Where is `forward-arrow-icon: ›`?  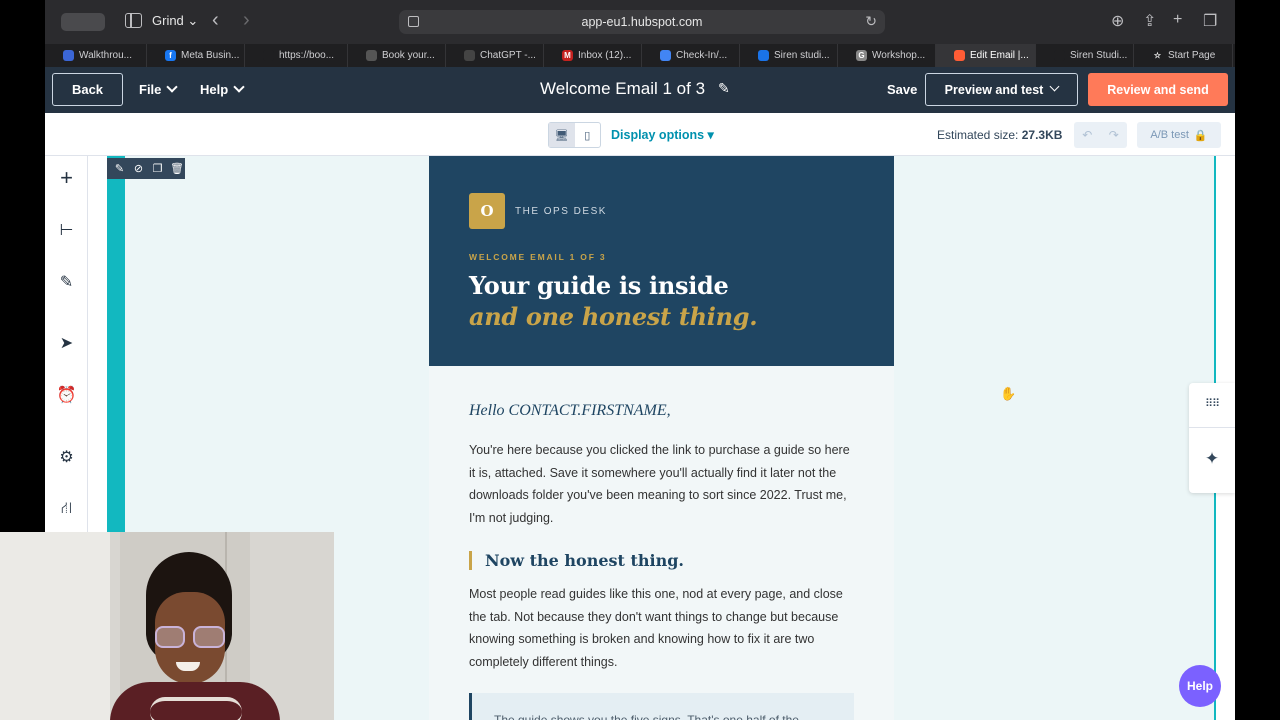
forward-arrow-icon: › is located at coordinates (246, 20).